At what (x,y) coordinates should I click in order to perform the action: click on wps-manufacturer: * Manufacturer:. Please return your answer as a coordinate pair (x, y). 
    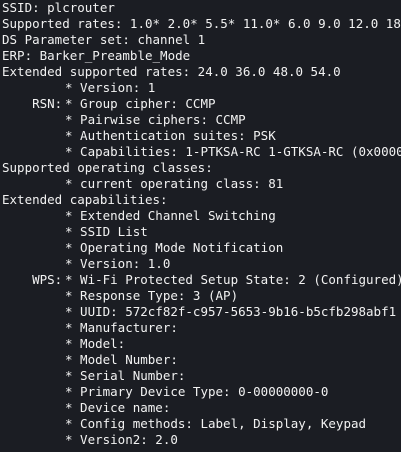
    Looking at the image, I should click on (121, 327).